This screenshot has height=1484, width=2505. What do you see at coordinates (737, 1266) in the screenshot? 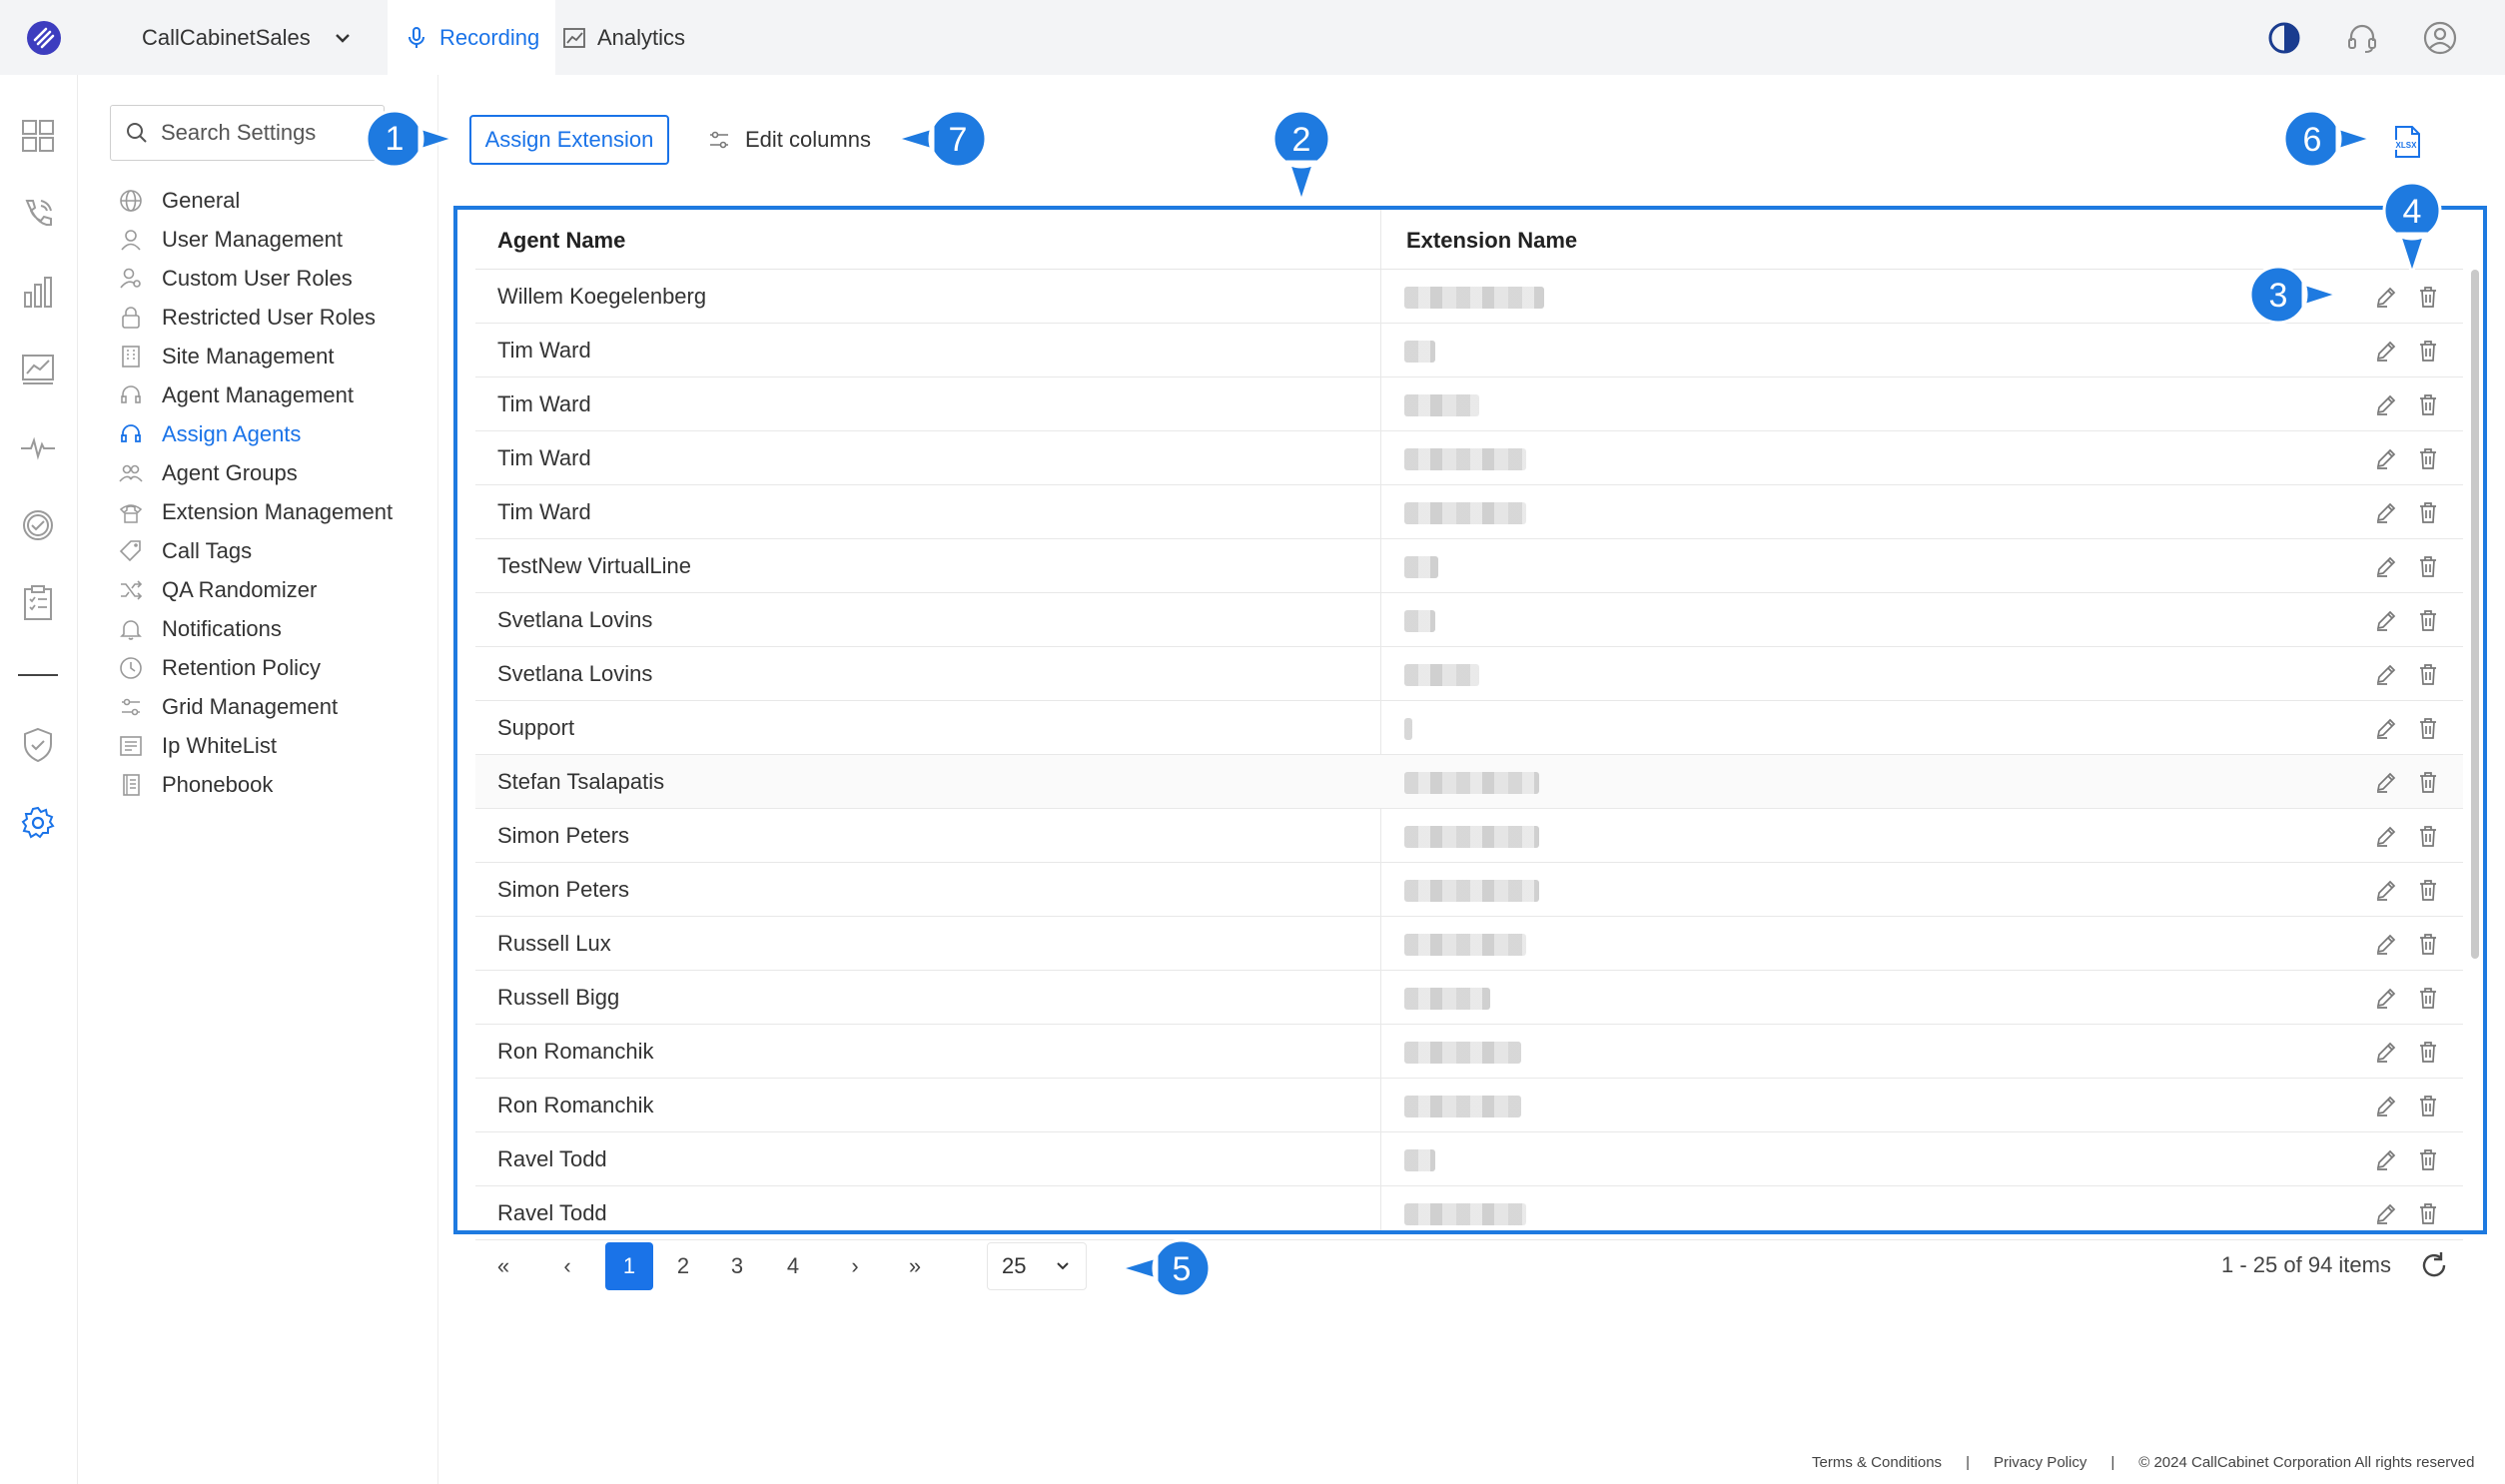
I see `page-3-button: 3` at bounding box center [737, 1266].